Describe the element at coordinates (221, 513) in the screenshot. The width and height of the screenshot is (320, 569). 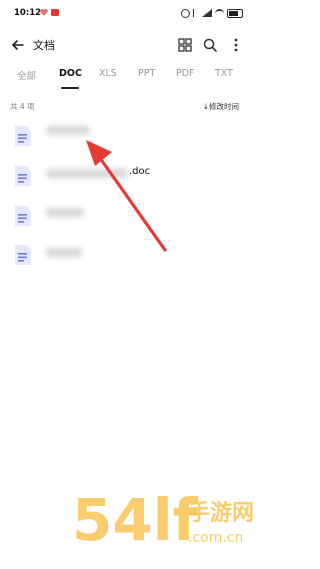
I see `svg-text: 手游网` at that location.